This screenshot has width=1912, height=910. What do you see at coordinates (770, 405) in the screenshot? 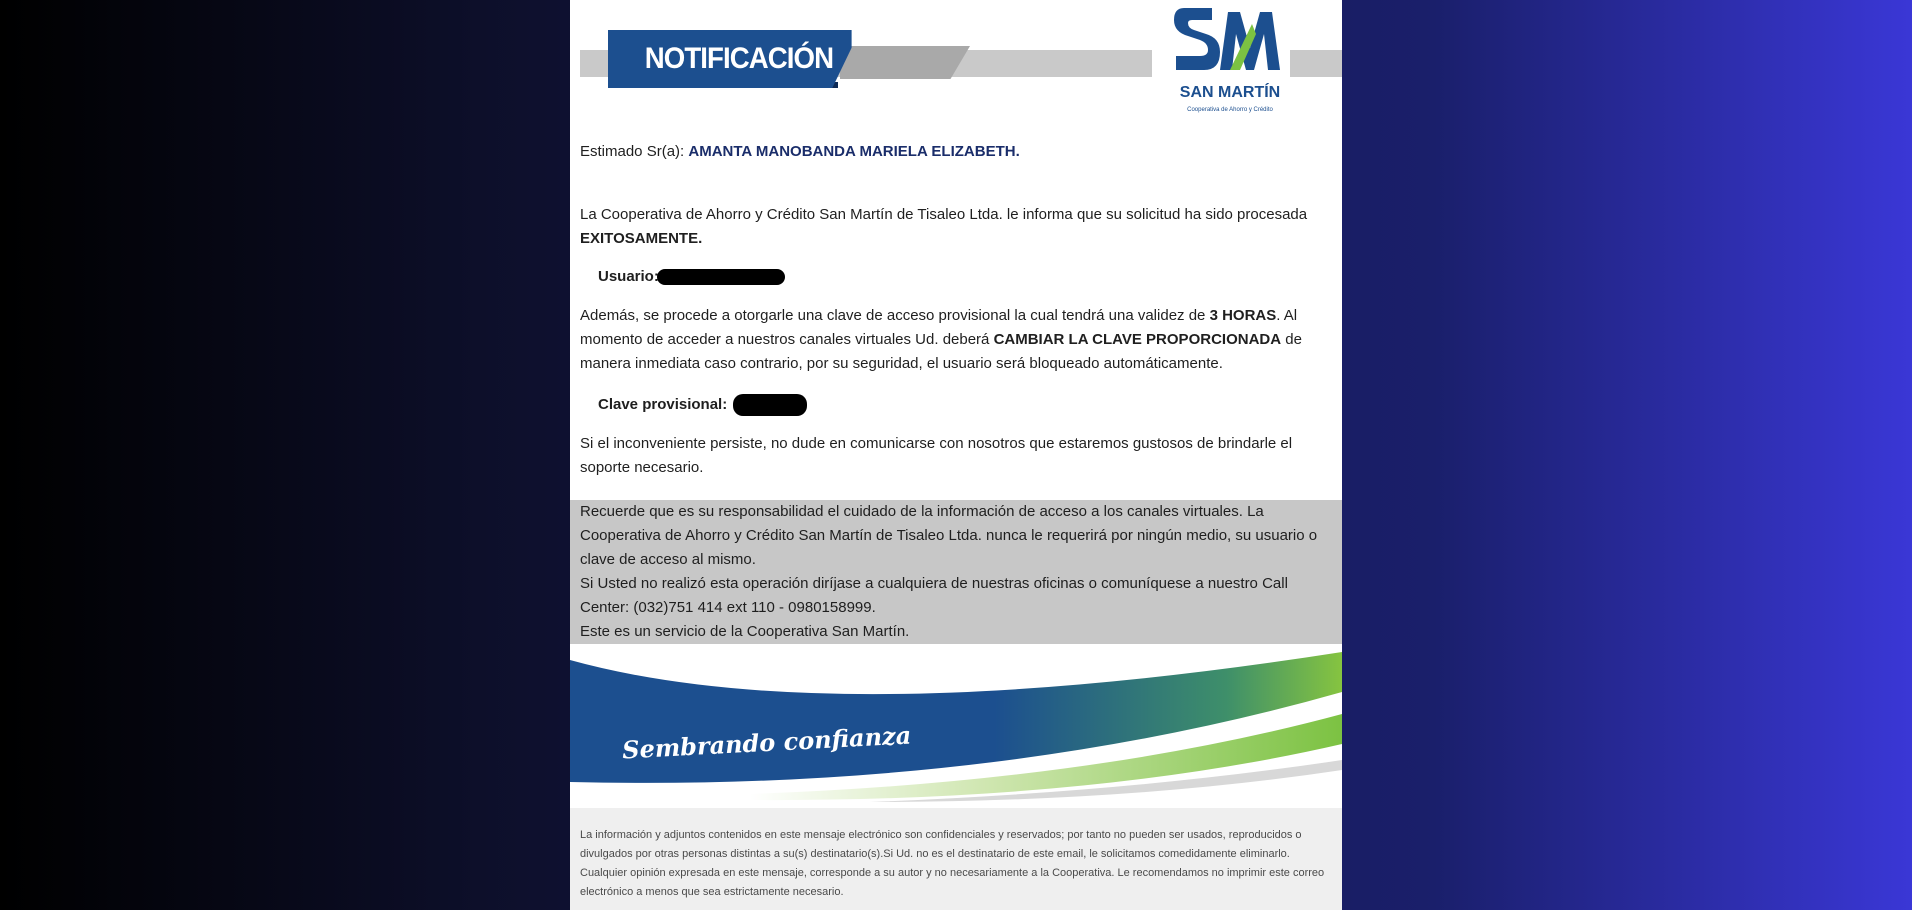
I see `clave-redacted` at bounding box center [770, 405].